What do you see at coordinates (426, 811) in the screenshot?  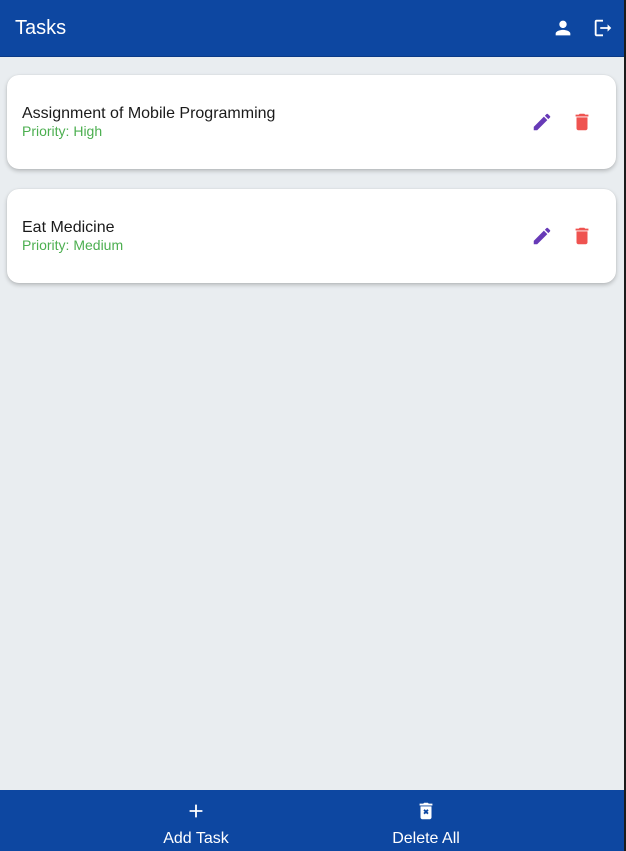 I see `delete-all-icon` at bounding box center [426, 811].